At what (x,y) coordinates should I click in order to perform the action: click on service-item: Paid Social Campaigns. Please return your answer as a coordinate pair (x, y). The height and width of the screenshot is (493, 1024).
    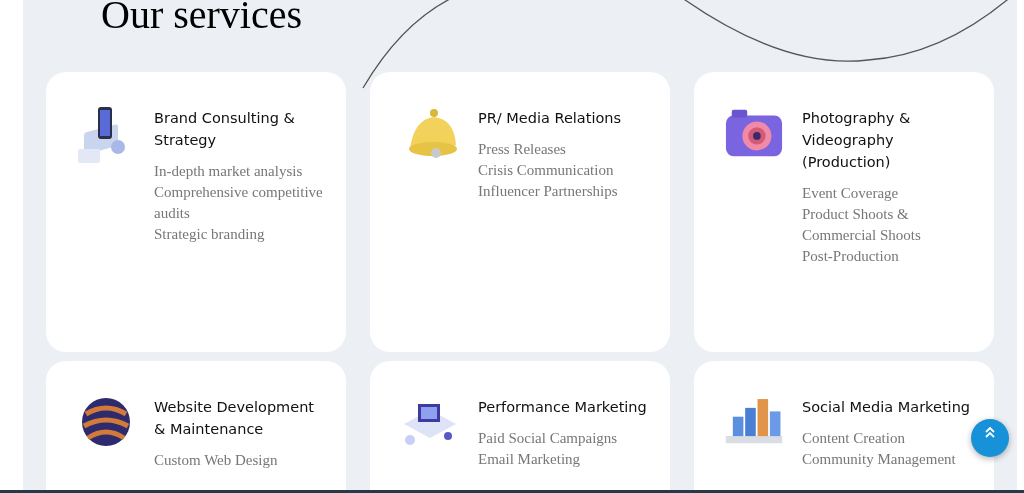
    Looking at the image, I should click on (548, 438).